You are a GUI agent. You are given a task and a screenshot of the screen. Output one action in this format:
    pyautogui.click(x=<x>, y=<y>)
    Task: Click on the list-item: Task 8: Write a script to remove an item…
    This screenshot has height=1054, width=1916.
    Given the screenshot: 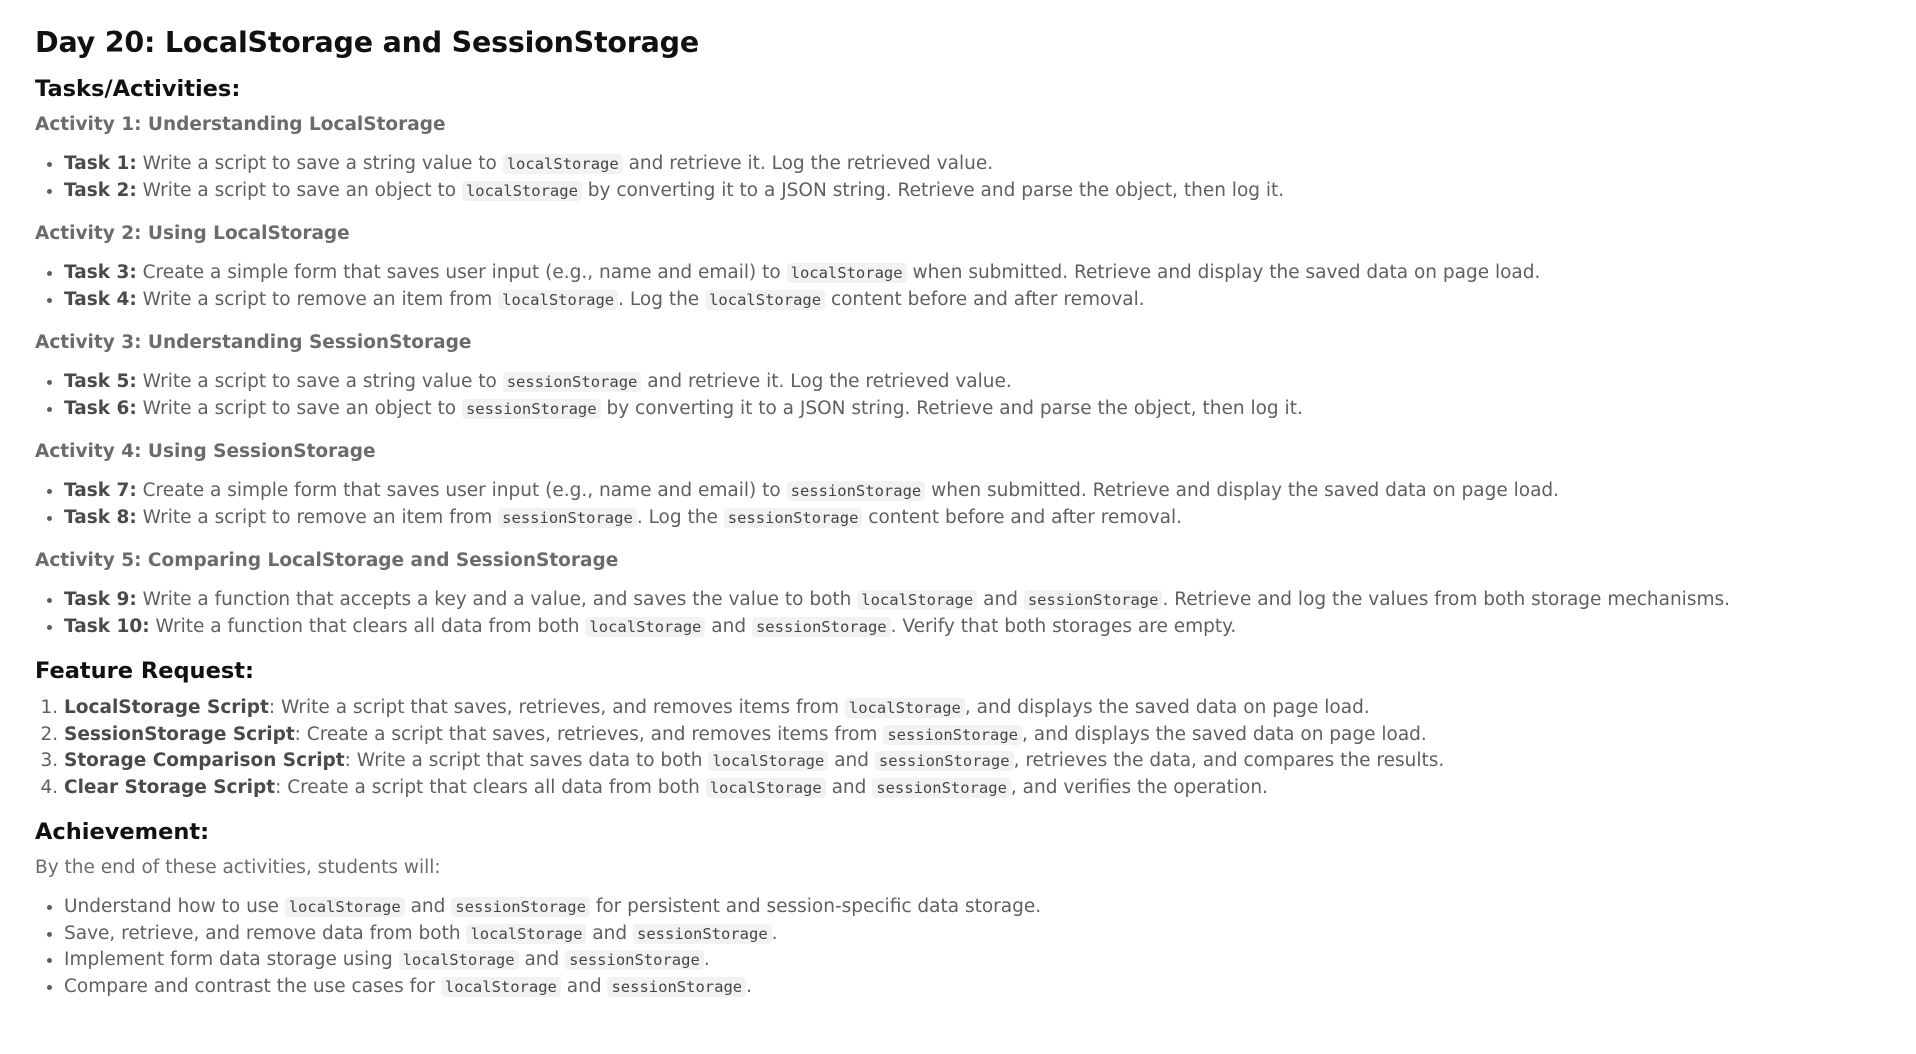 What is the action you would take?
    pyautogui.click(x=973, y=518)
    